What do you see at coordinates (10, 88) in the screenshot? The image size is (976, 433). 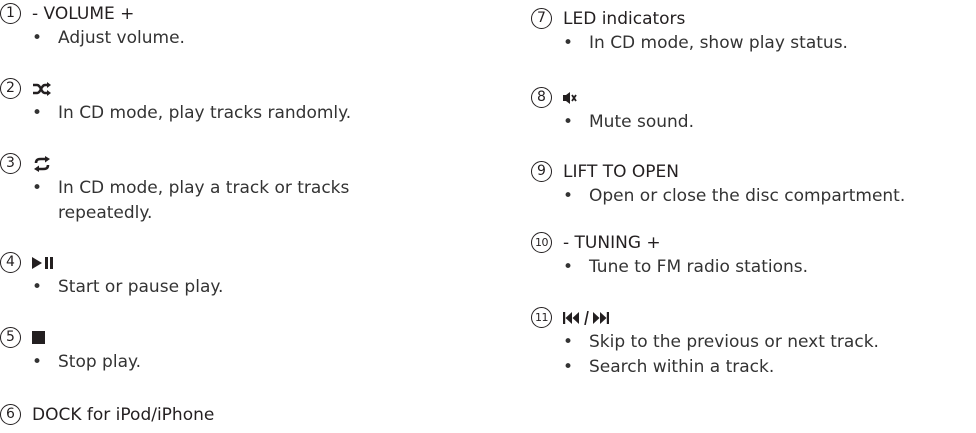 I see `item-number-badge: 2` at bounding box center [10, 88].